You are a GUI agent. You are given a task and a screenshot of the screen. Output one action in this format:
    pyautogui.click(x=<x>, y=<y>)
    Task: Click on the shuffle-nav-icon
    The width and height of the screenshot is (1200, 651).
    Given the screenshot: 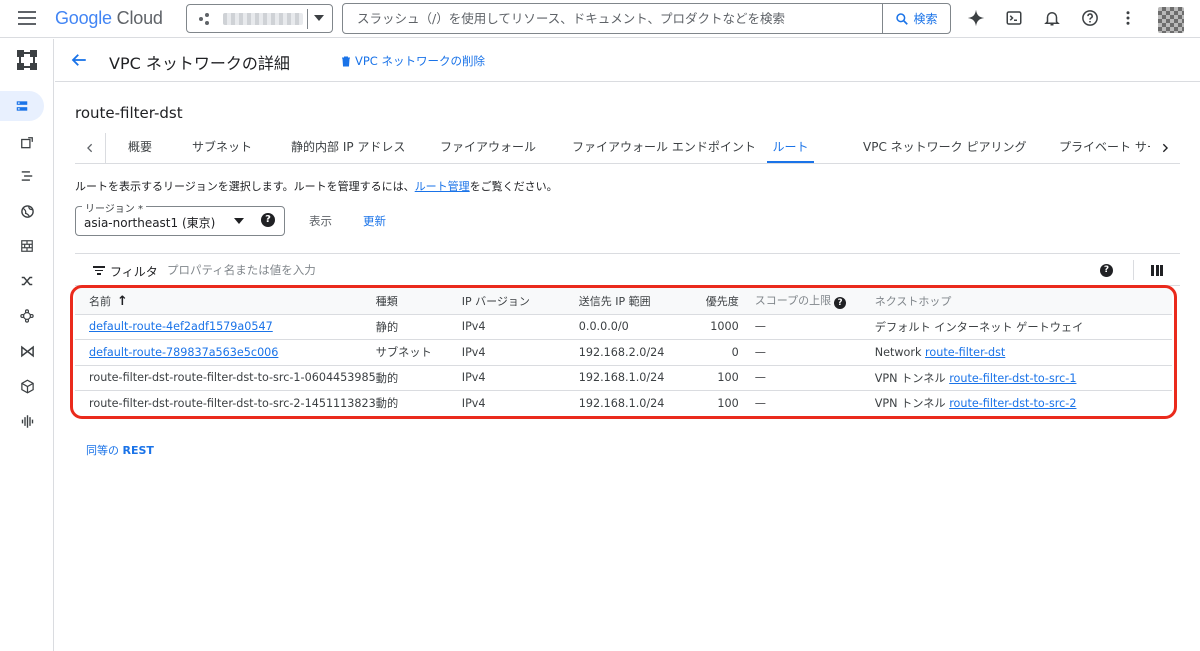 What is the action you would take?
    pyautogui.click(x=27, y=281)
    